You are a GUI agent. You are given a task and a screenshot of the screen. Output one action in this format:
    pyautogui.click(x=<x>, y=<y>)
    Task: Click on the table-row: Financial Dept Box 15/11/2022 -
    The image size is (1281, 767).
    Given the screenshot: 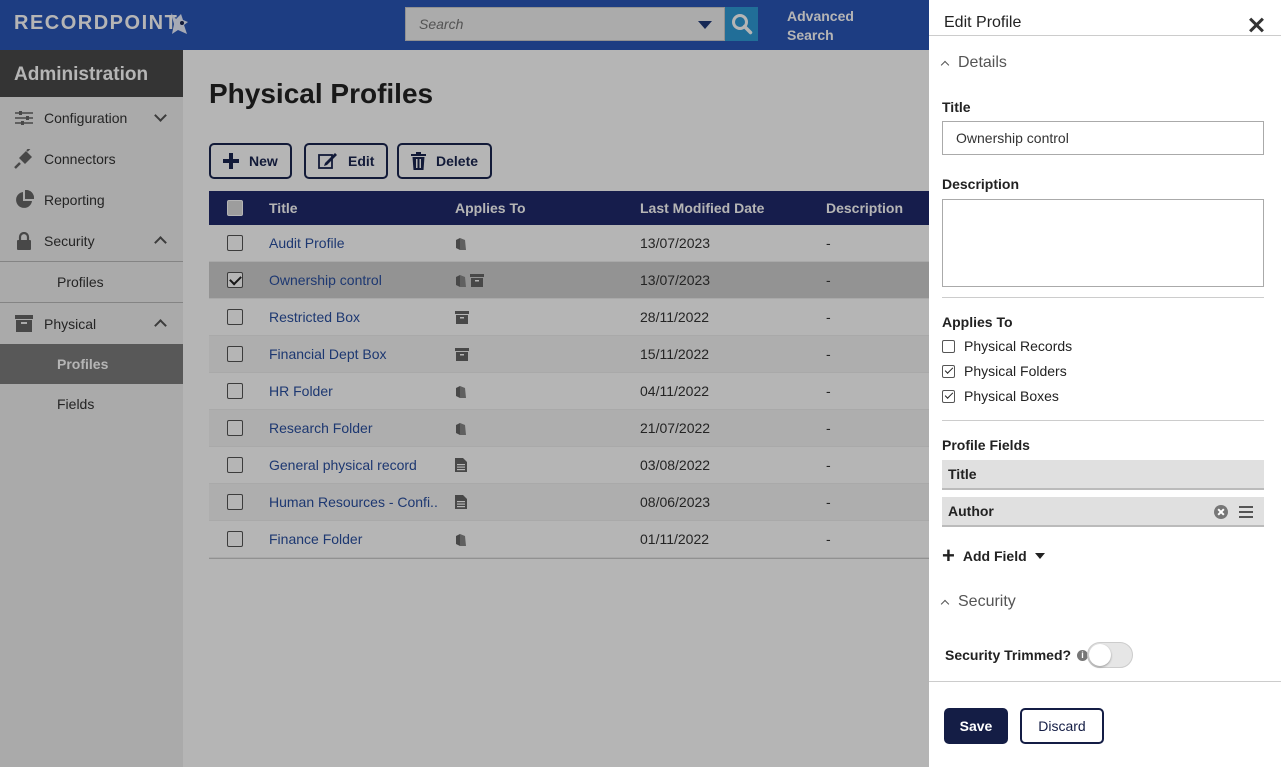 What is the action you would take?
    pyautogui.click(x=569, y=354)
    